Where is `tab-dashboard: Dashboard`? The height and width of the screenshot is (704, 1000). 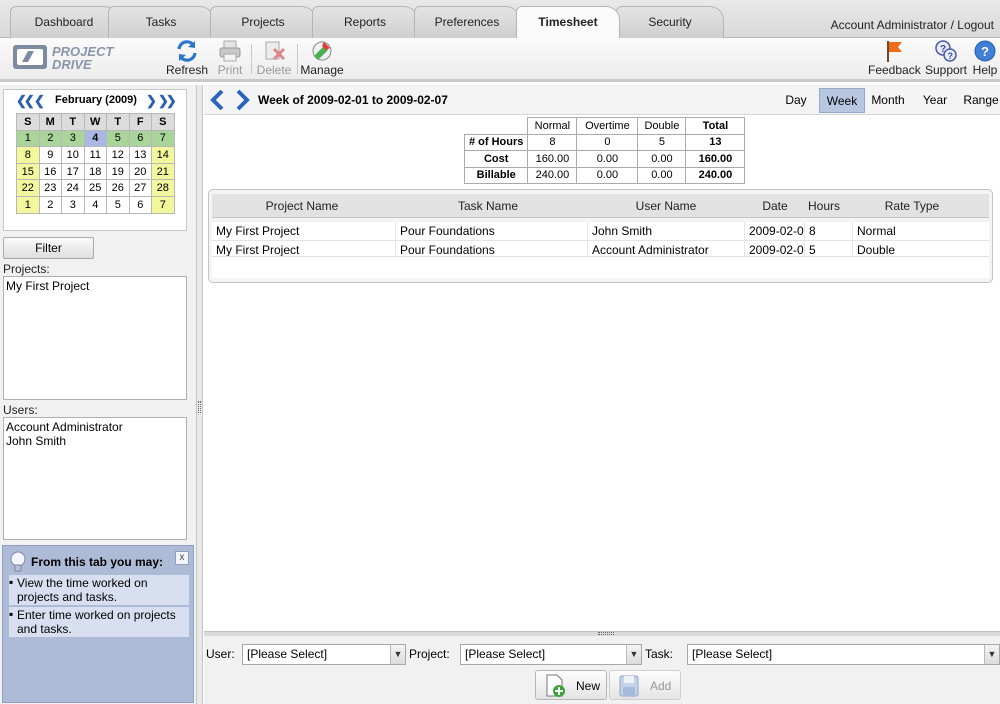
tab-dashboard: Dashboard is located at coordinates (64, 22).